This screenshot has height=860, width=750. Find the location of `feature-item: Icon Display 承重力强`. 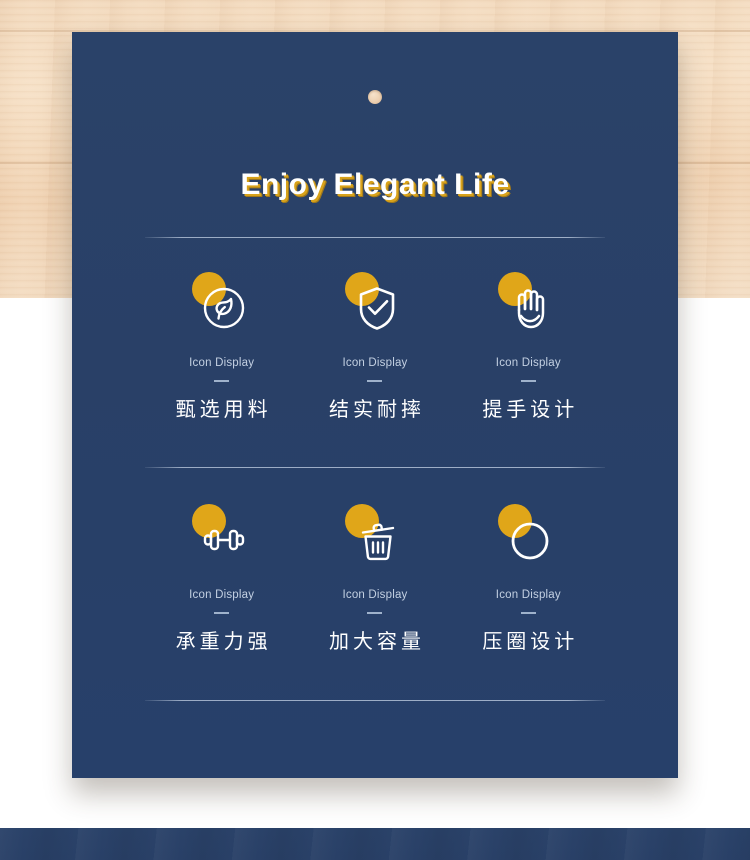

feature-item: Icon Display 承重力强 is located at coordinates (221, 579).